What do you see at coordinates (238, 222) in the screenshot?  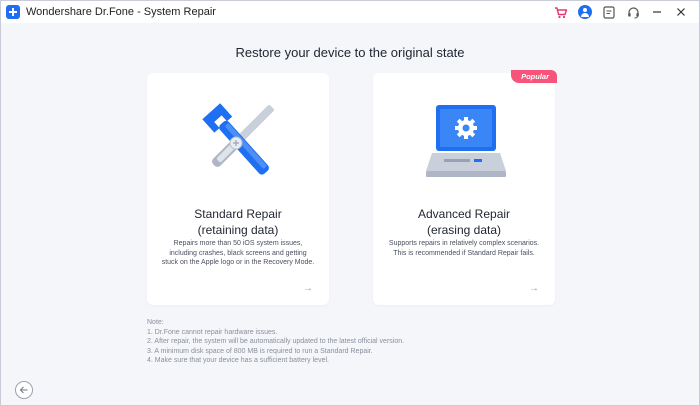 I see `standard-repair-title: Standard Repair (retaining data)` at bounding box center [238, 222].